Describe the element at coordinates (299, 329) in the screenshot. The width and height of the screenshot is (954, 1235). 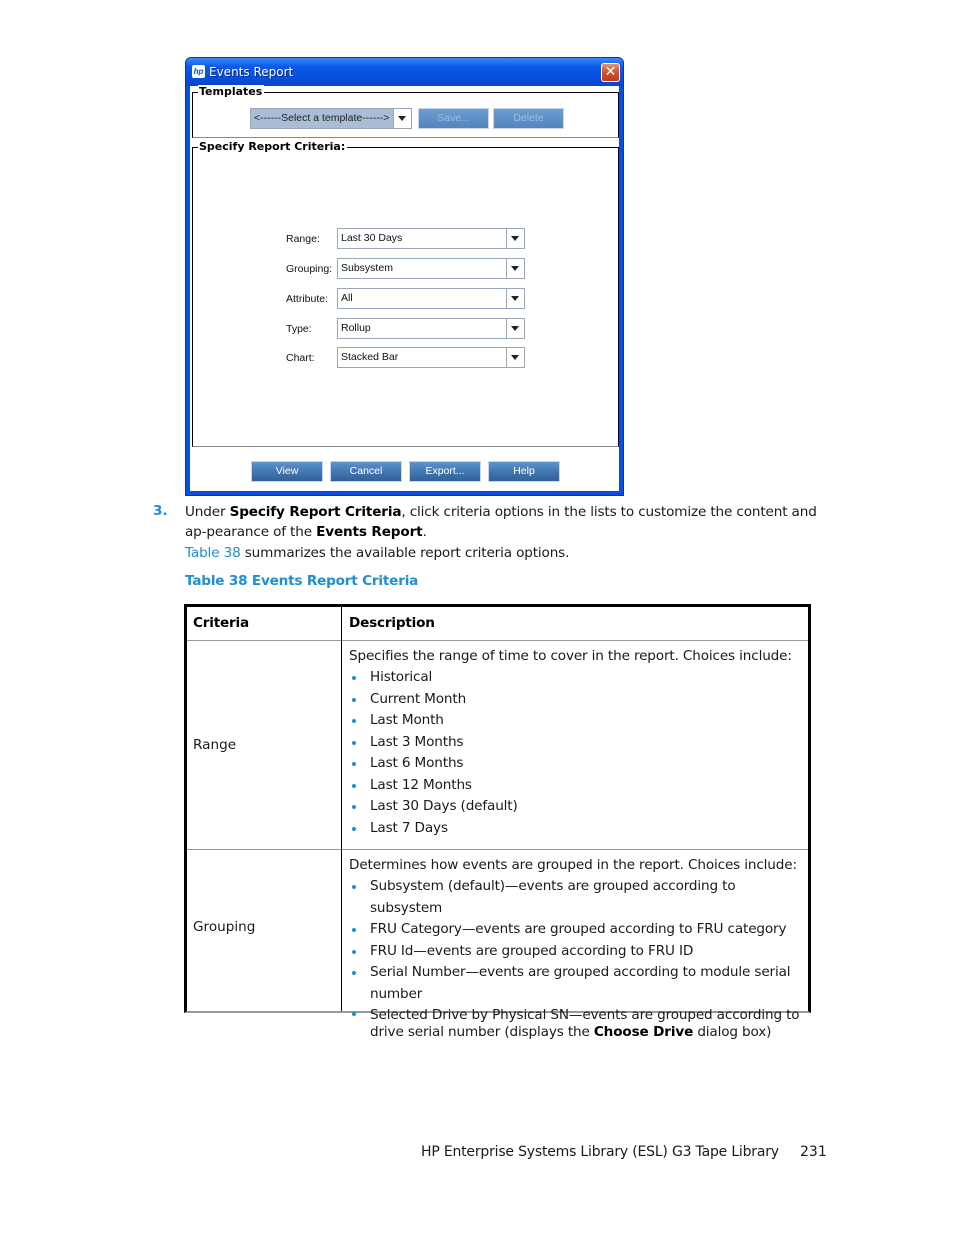
I see `type-label: Type:` at that location.